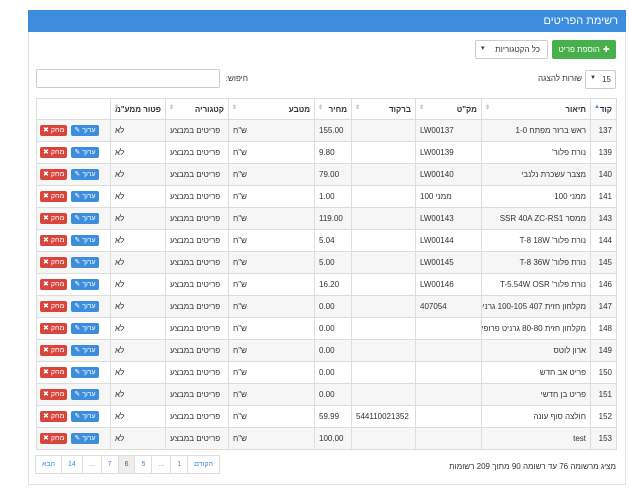 The width and height of the screenshot is (629, 492). Describe the element at coordinates (606, 49) in the screenshot. I see `plus-icon: ✚` at that location.